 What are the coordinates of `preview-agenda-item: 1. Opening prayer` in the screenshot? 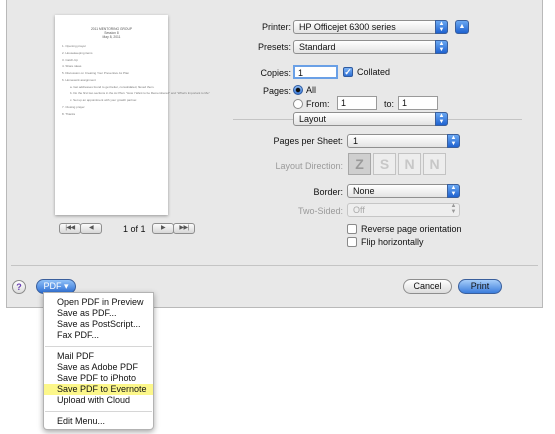 It's located at (74, 46).